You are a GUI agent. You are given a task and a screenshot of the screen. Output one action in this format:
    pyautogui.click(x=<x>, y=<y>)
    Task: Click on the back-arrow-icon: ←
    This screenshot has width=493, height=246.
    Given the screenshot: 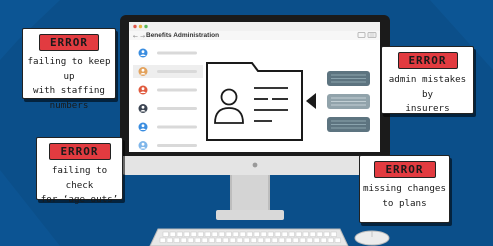 What is the action you would take?
    pyautogui.click(x=135, y=36)
    